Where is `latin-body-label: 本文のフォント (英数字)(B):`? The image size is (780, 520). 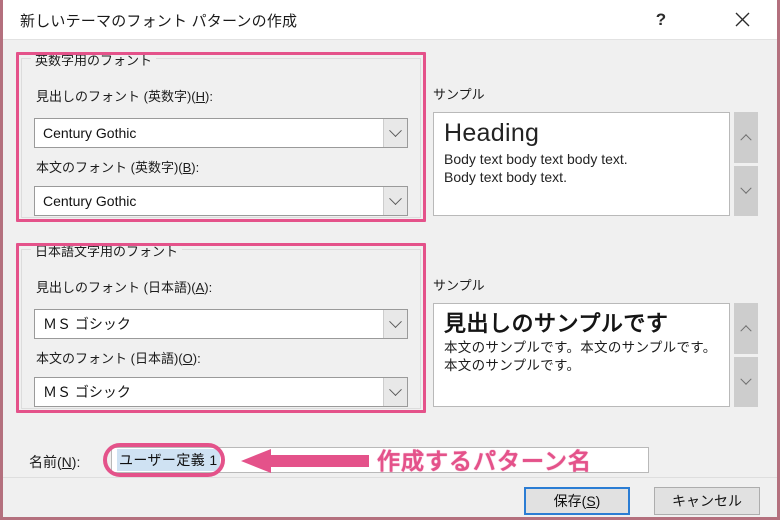 latin-body-label: 本文のフォント (英数字)(B): is located at coordinates (118, 167).